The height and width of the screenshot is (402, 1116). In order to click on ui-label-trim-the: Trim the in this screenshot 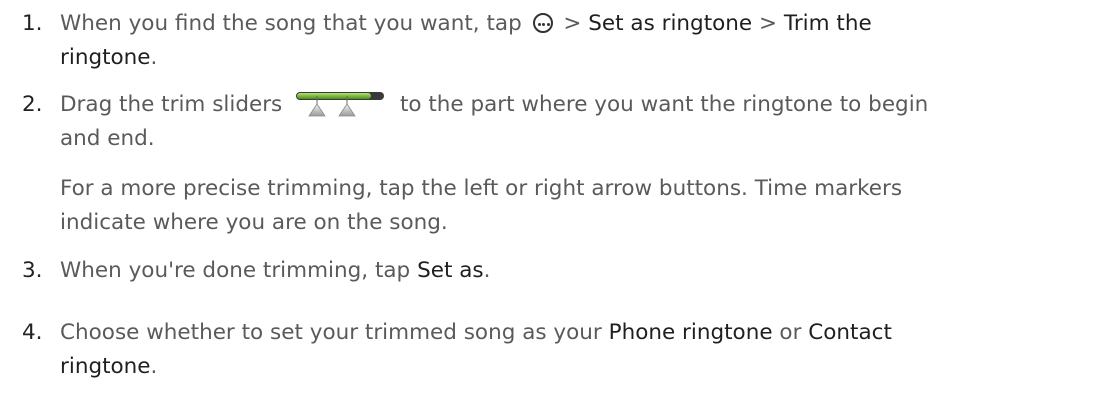, I will do `click(827, 23)`.